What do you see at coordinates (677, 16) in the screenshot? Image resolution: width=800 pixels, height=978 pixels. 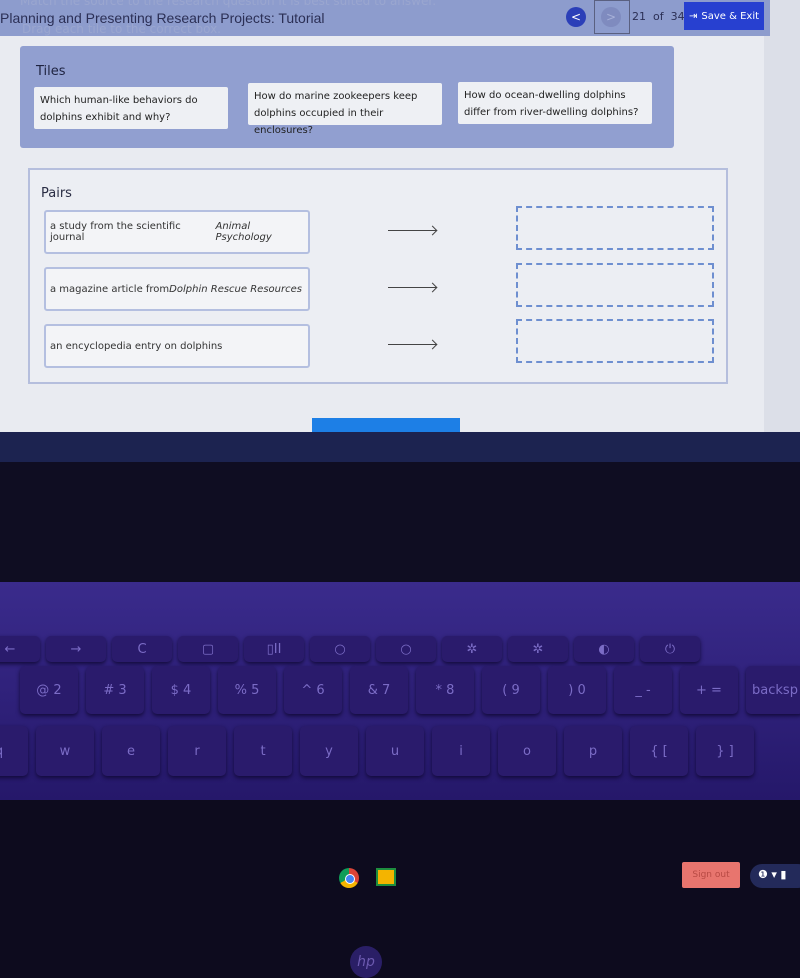 I see `total-pages: 34` at bounding box center [677, 16].